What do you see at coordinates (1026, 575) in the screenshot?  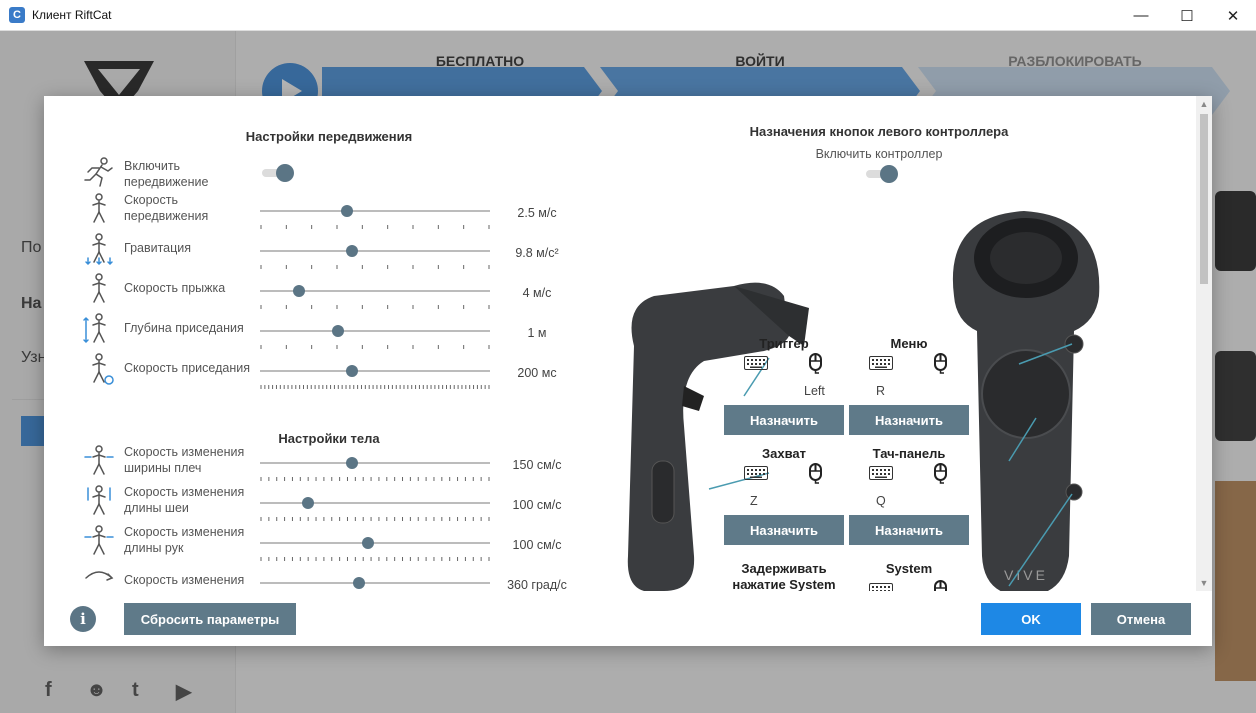 I see `vive-brand-text: VIVE` at bounding box center [1026, 575].